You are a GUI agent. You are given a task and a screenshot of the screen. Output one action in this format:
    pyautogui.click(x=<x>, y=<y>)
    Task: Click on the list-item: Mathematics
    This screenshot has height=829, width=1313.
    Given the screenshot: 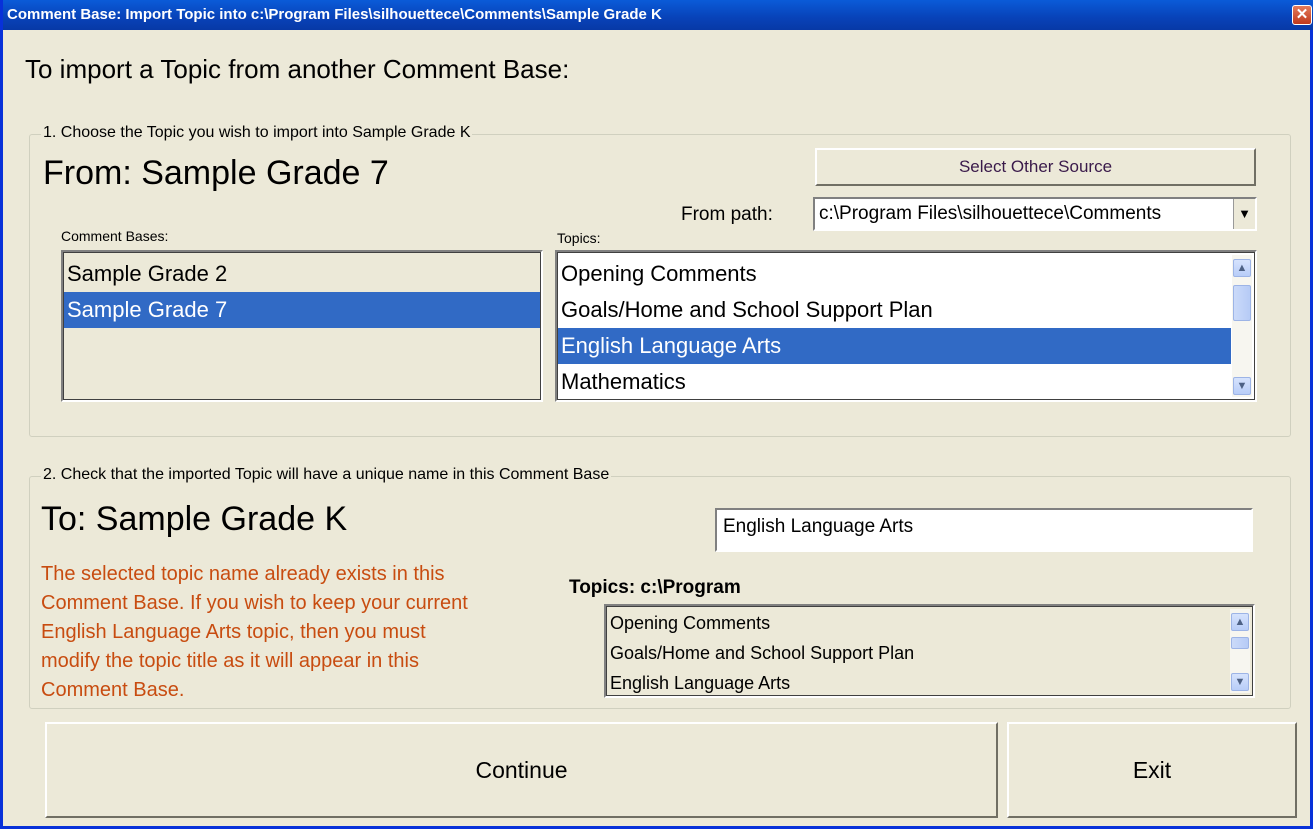 What is the action you would take?
    pyautogui.click(x=894, y=382)
    